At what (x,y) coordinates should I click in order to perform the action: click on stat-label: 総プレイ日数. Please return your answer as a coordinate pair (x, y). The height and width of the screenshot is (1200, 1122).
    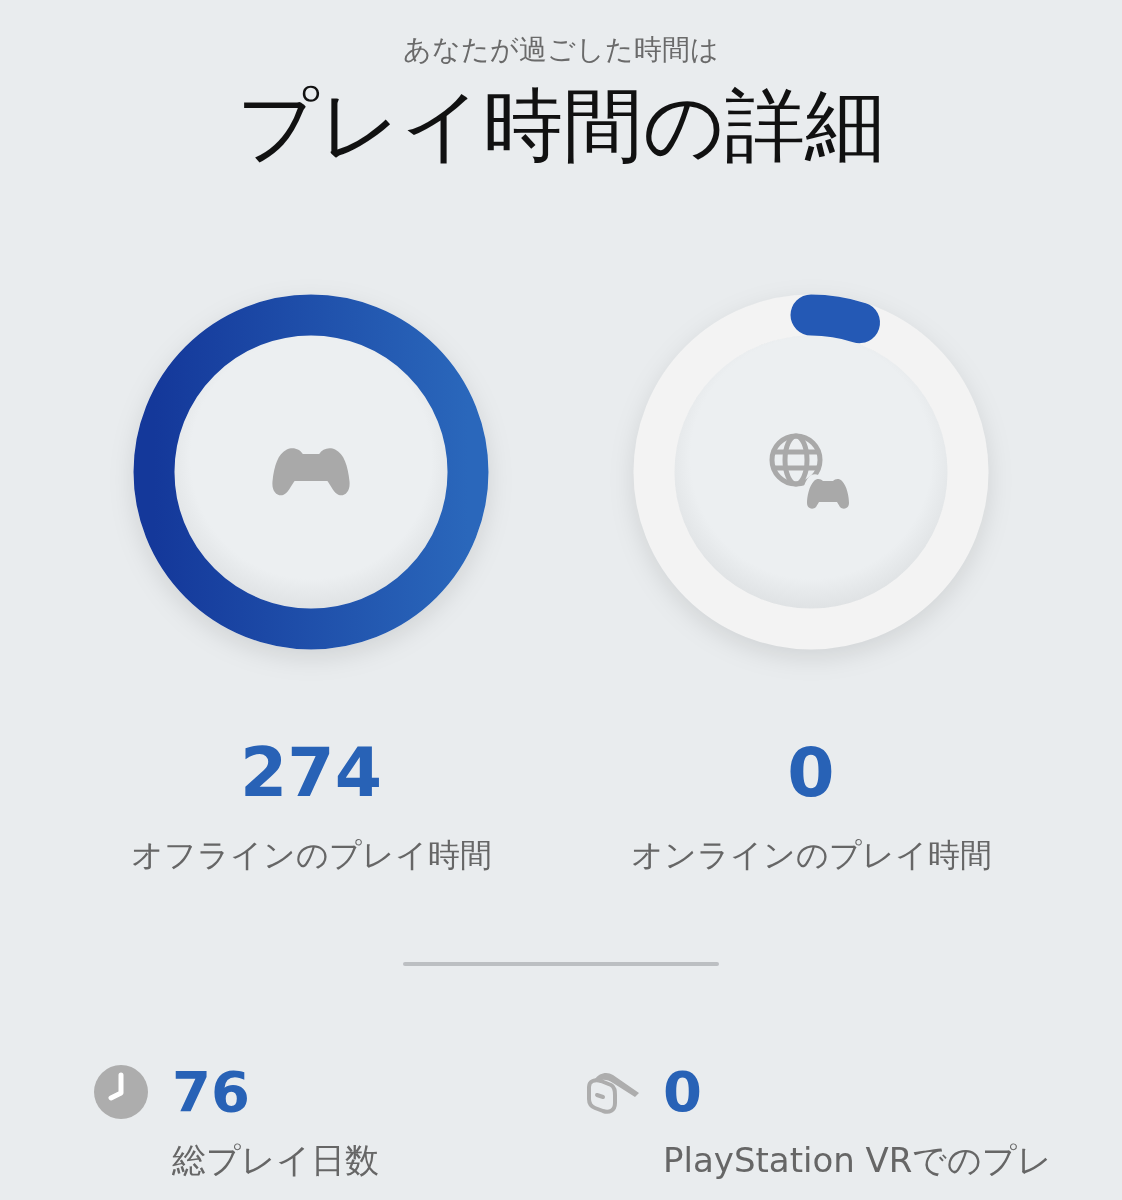
    Looking at the image, I should click on (275, 1160).